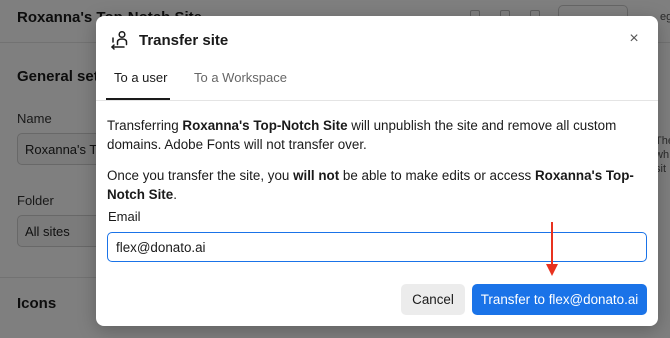  I want to click on warning-site-name: Roxanna's Top-Notch Site, so click(265, 125).